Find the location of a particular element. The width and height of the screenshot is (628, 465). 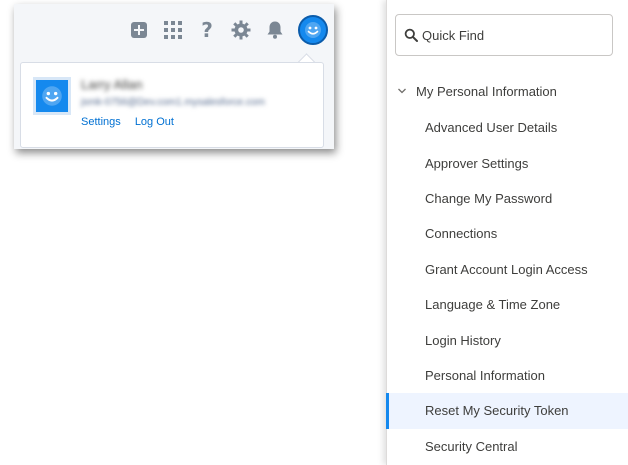

nav-item-grant-account-login-access: Grant Account Login Access is located at coordinates (507, 269).